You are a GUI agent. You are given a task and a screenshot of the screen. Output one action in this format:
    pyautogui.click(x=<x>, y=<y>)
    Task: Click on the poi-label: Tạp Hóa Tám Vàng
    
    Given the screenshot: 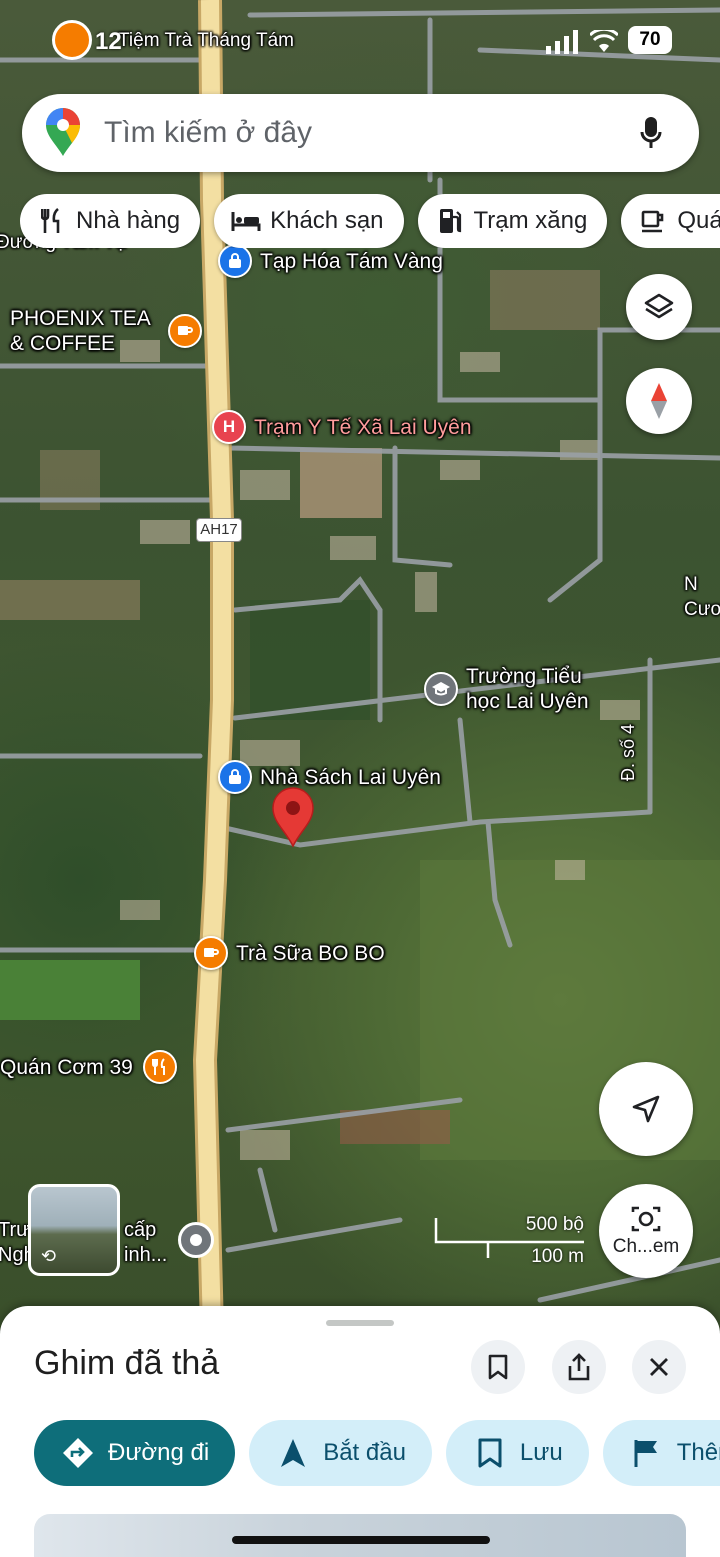 What is the action you would take?
    pyautogui.click(x=351, y=261)
    